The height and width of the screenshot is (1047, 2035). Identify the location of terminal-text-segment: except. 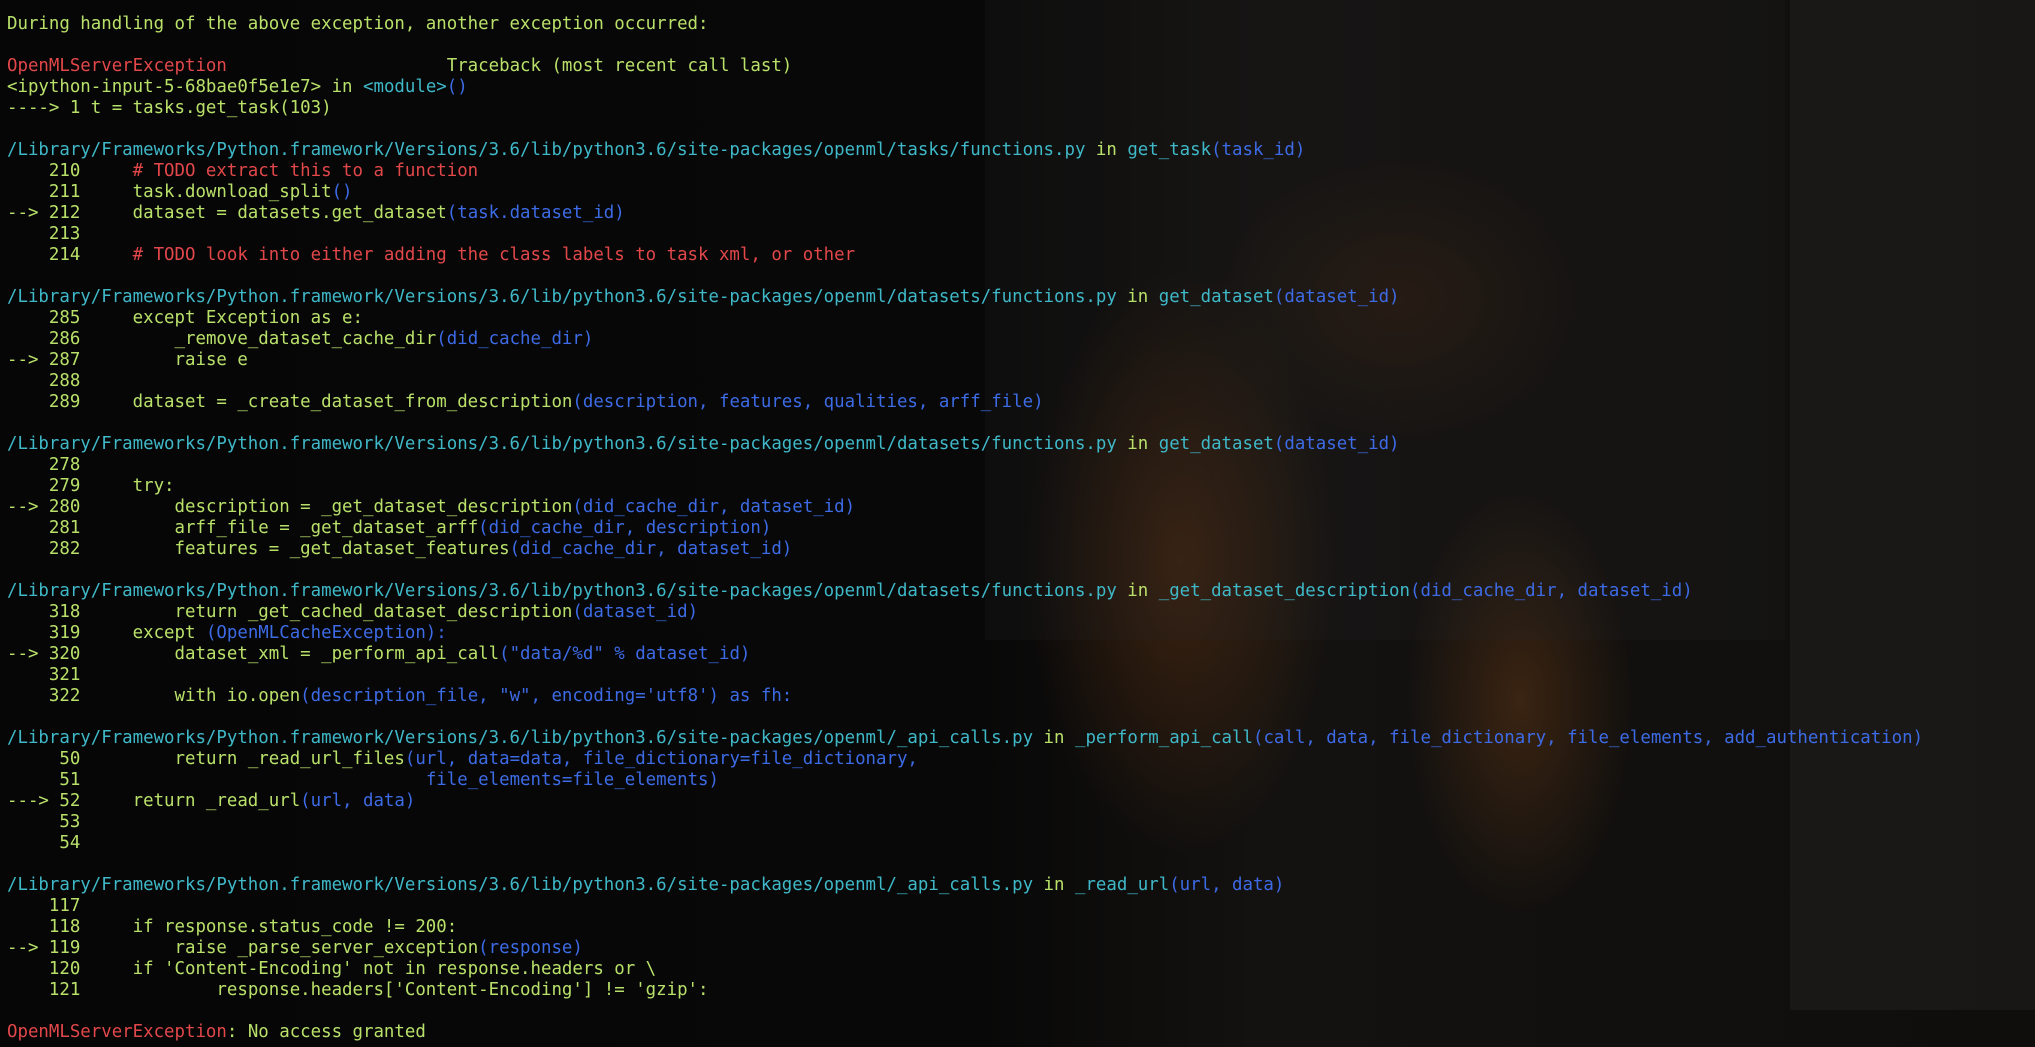
(169, 633).